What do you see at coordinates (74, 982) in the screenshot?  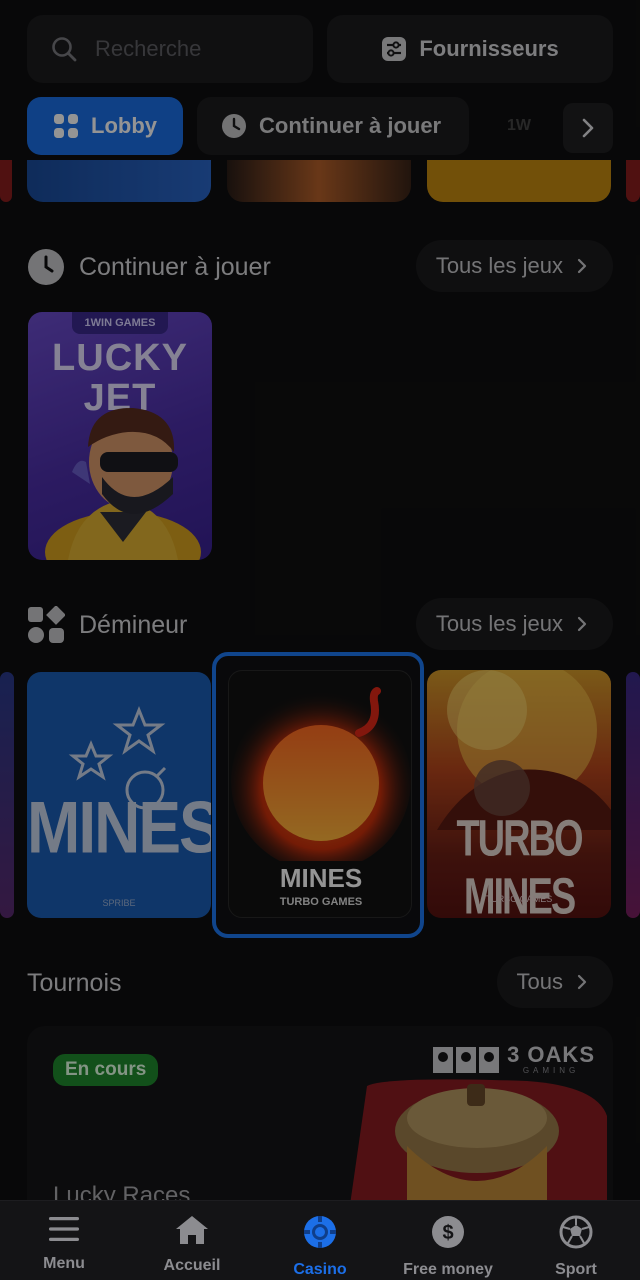 I see `section-title: Tournois` at bounding box center [74, 982].